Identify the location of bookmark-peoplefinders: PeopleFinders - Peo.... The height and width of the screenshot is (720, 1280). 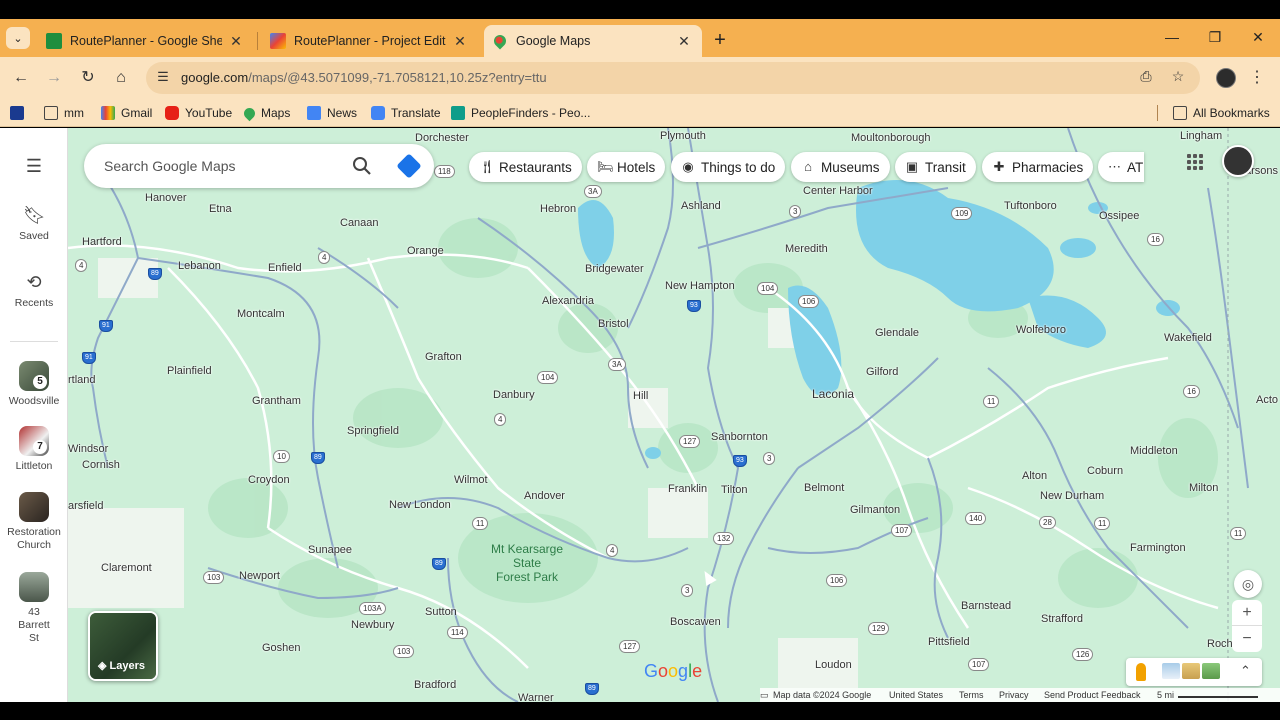
(520, 113).